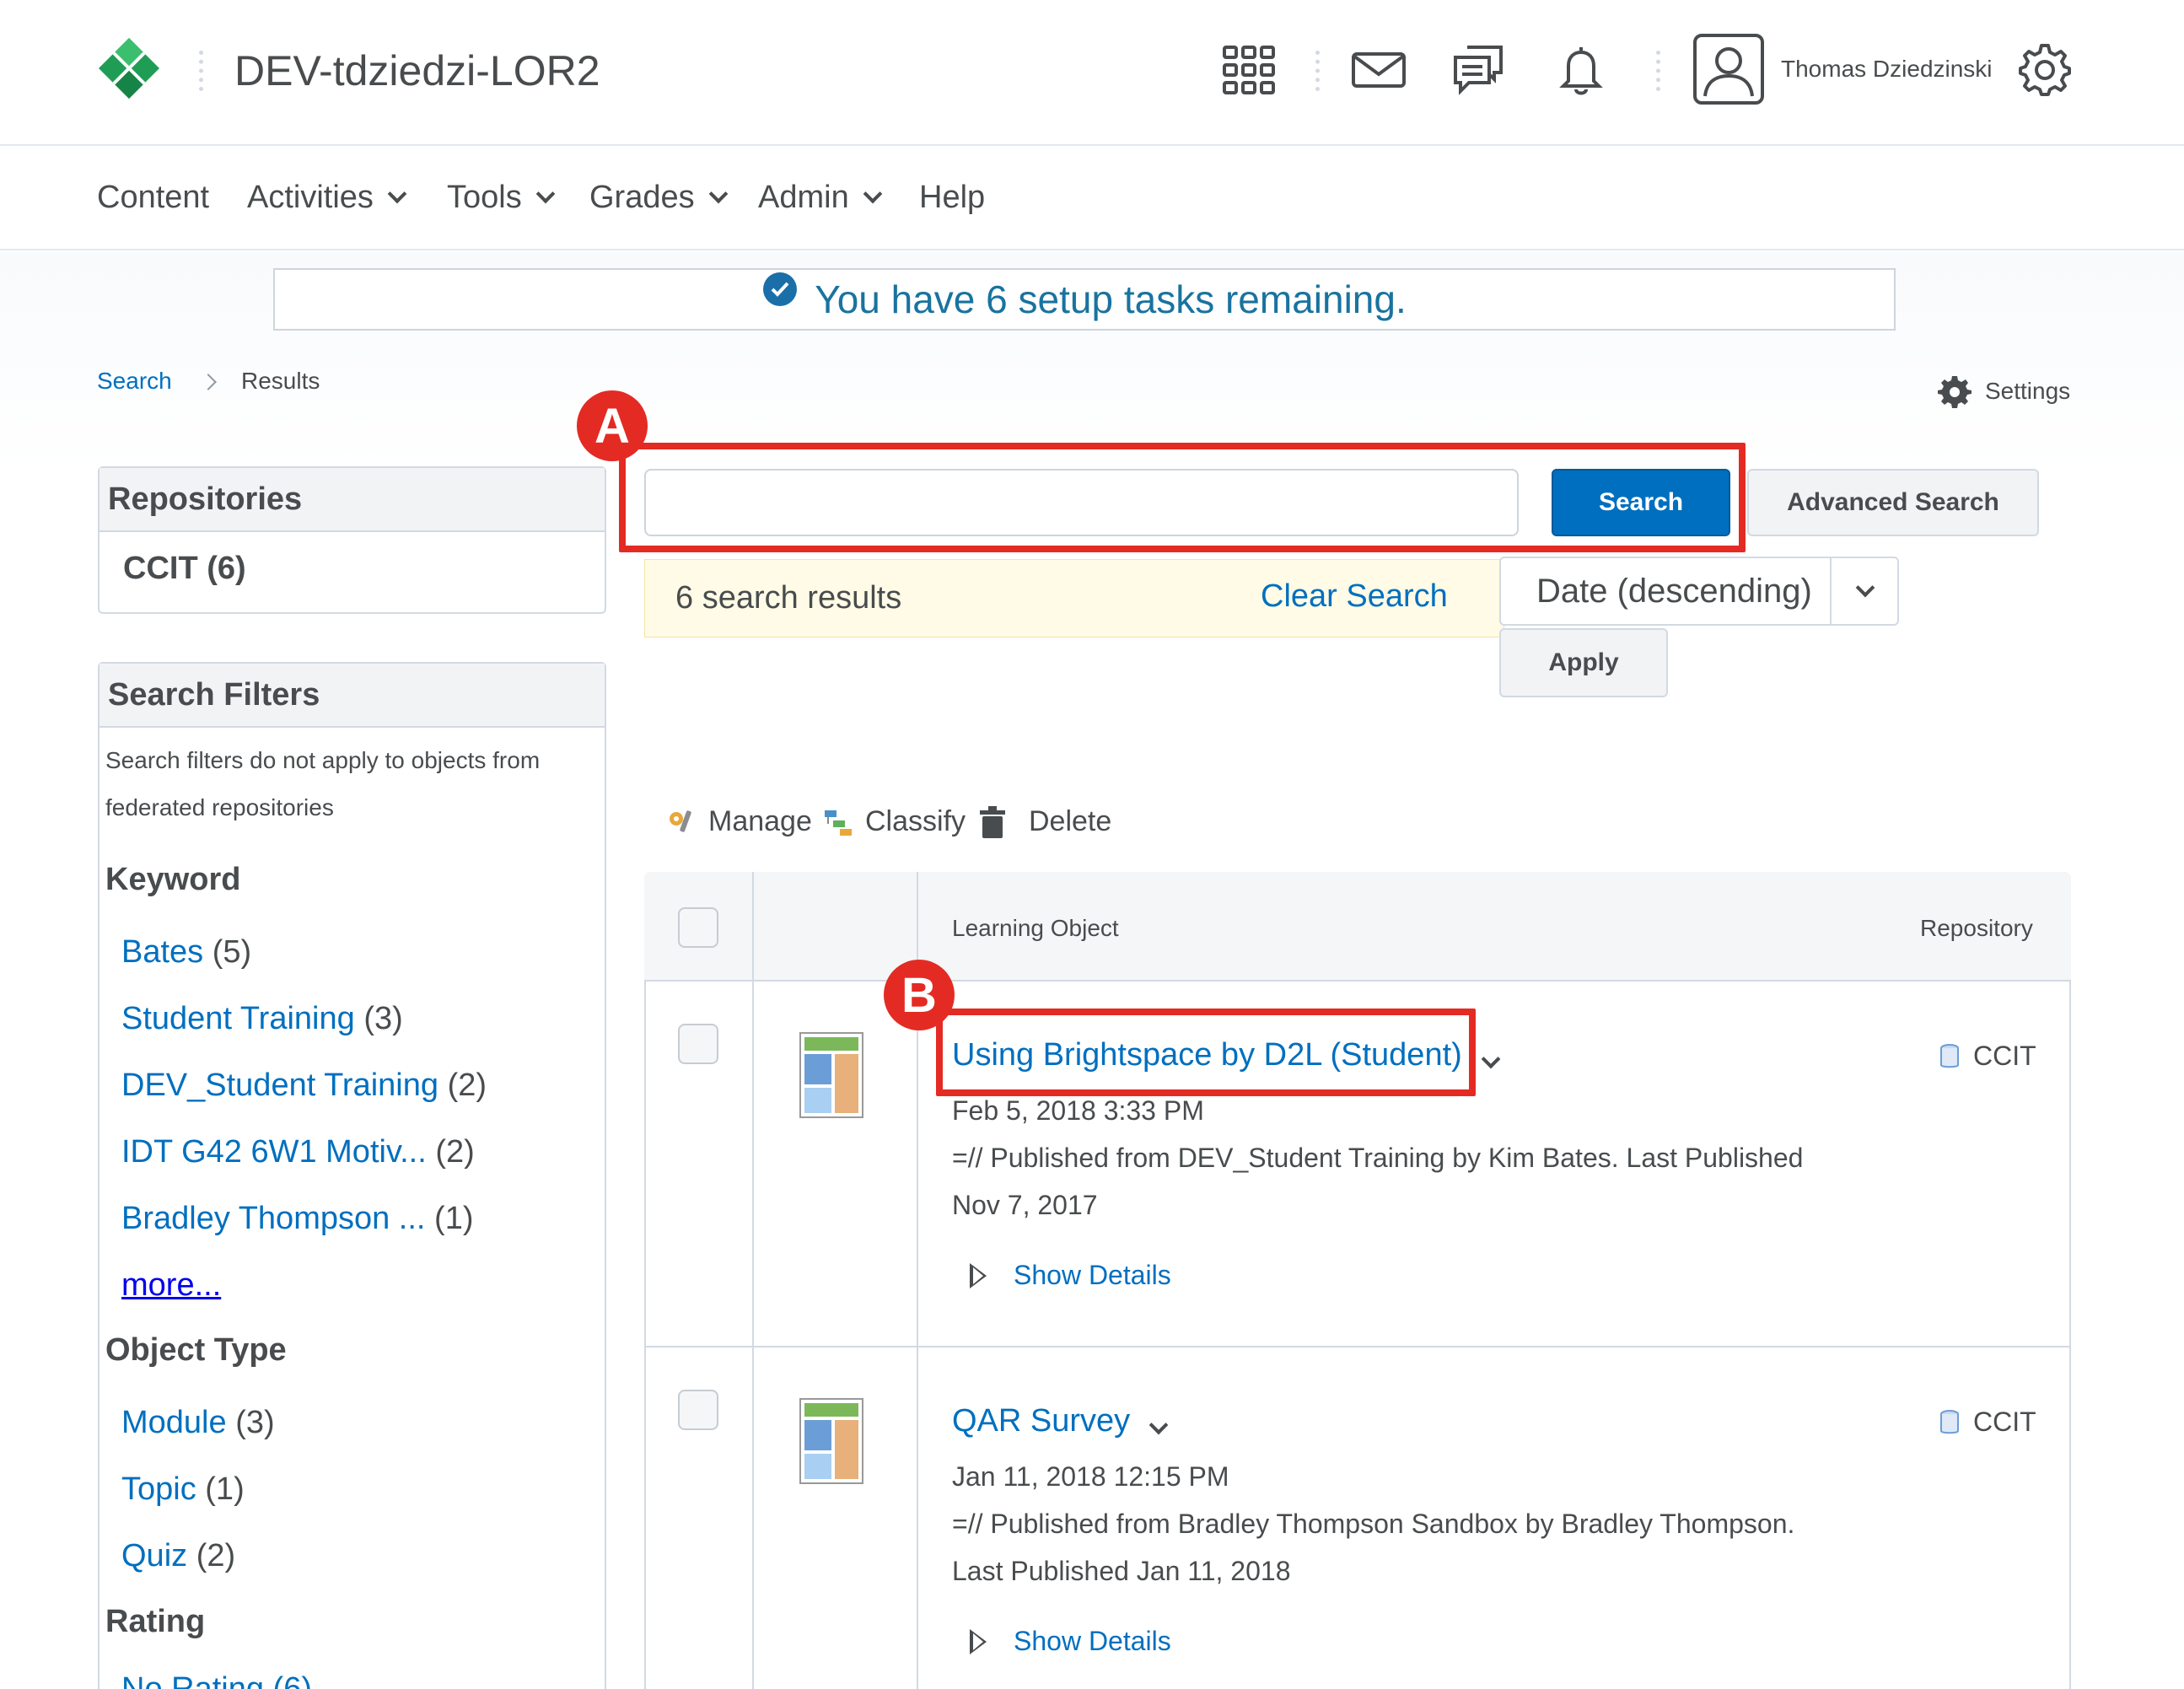 This screenshot has height=1689, width=2184. I want to click on nav-label: Grades, so click(642, 197).